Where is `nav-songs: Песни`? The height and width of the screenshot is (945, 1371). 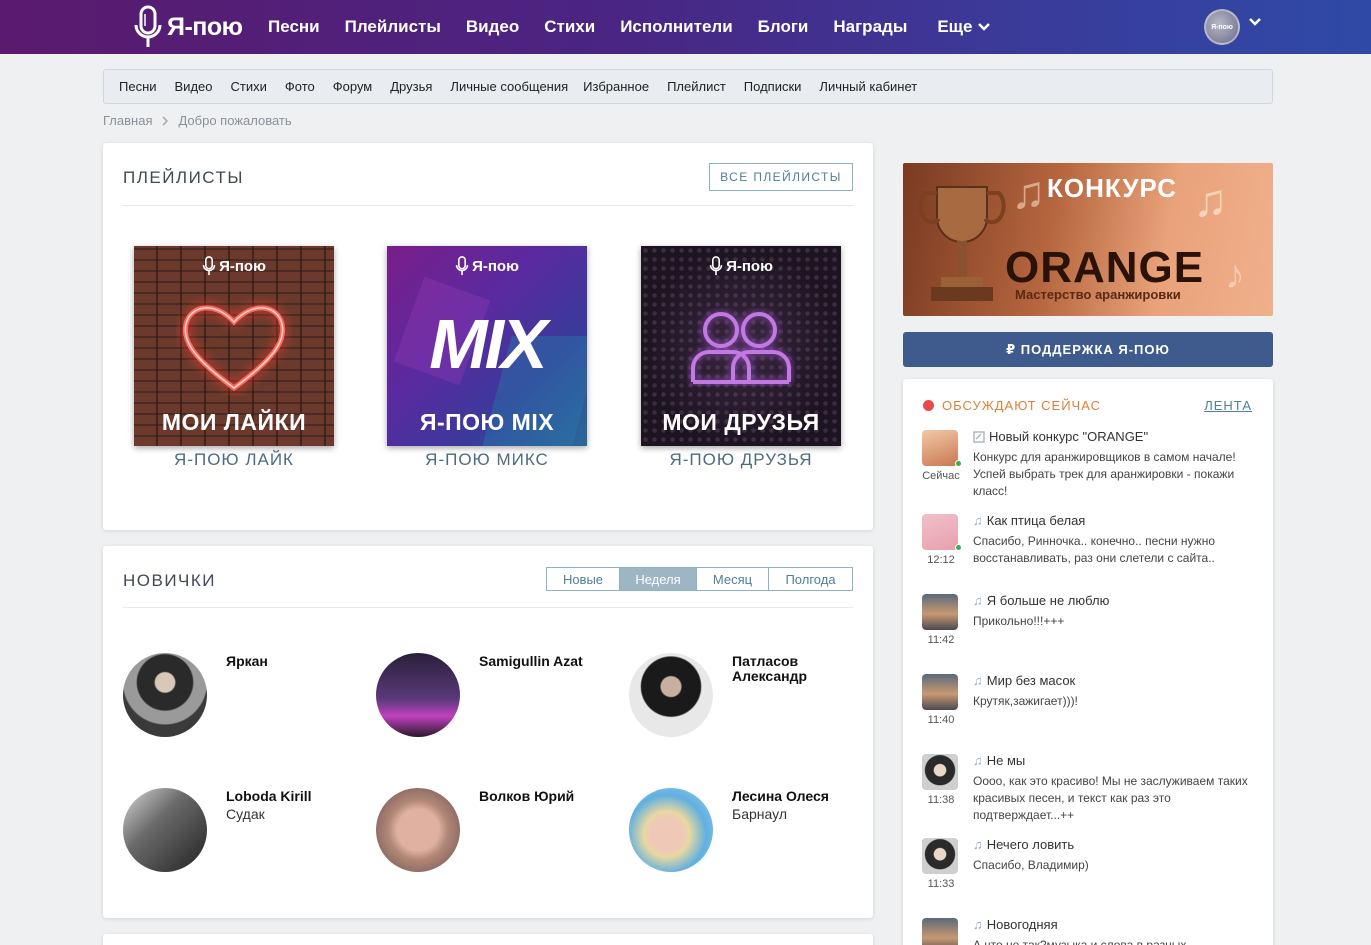
nav-songs: Песни is located at coordinates (294, 27).